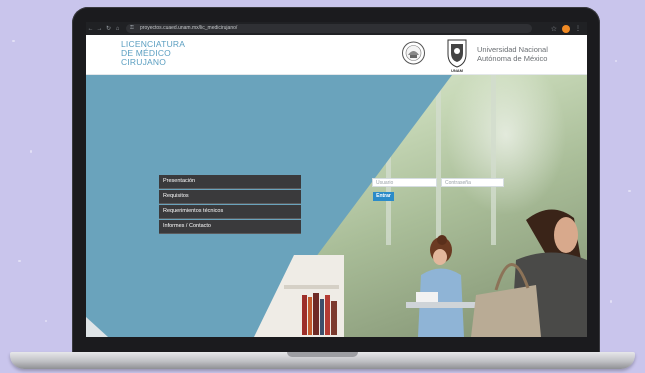  What do you see at coordinates (413, 52) in the screenshot?
I see `suayed-seal-logo` at bounding box center [413, 52].